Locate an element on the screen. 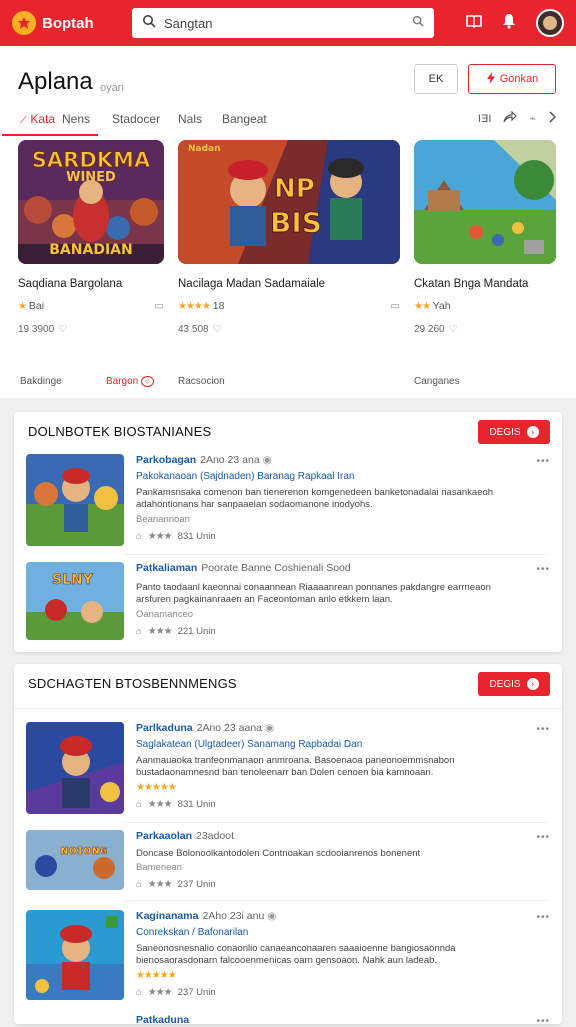  game-title: Ckatan Bnga Mandata is located at coordinates (485, 284).